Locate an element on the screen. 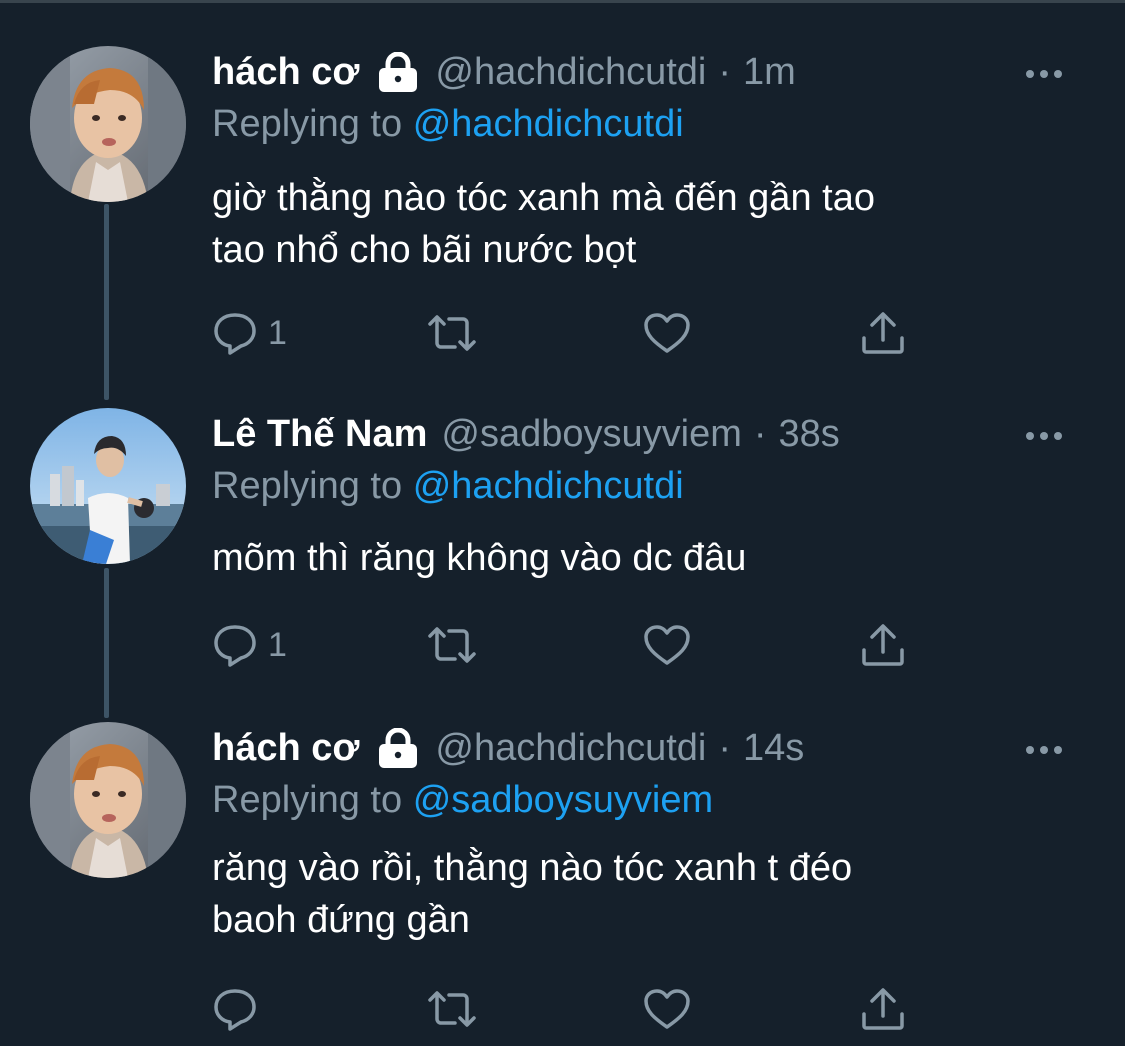 This screenshot has height=1046, width=1125. tweet-text-line: răng vào rồi, thằng nào tóc xanh t đéo is located at coordinates (532, 868).